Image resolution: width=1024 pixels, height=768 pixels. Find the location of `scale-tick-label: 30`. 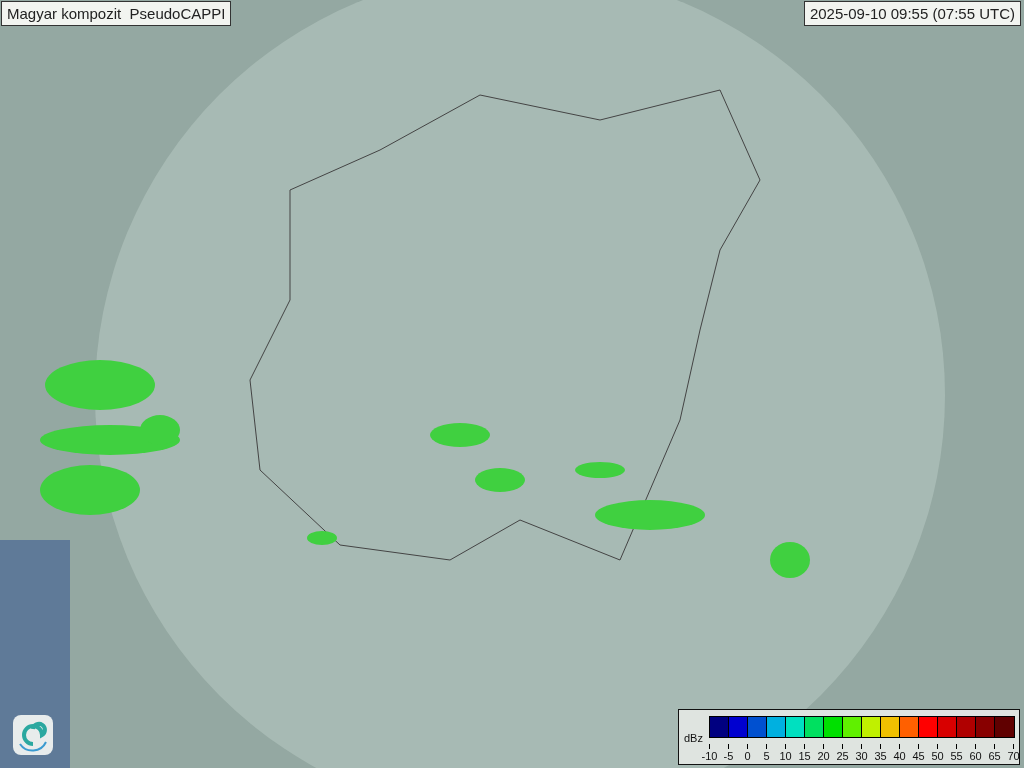

scale-tick-label: 30 is located at coordinates (861, 756).